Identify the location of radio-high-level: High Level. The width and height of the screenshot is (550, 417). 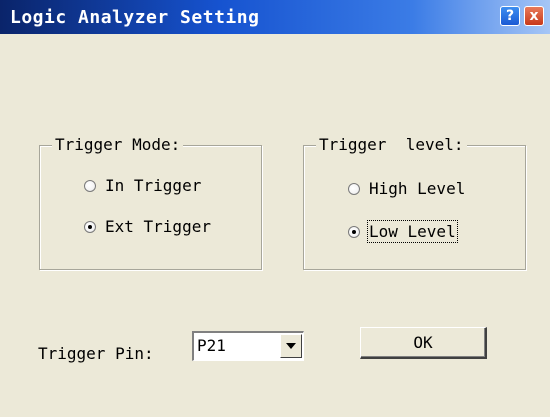
(406, 188).